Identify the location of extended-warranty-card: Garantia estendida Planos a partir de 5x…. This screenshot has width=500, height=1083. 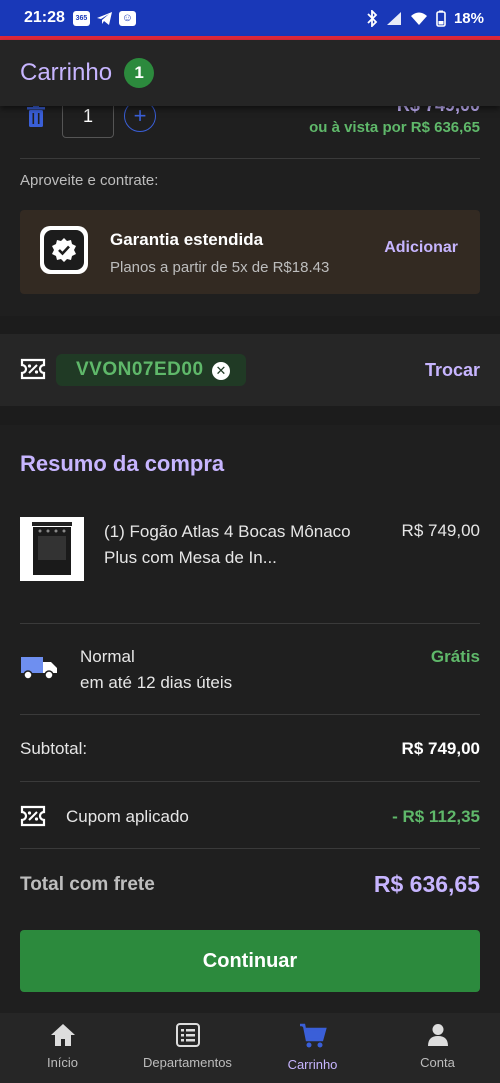
(250, 252).